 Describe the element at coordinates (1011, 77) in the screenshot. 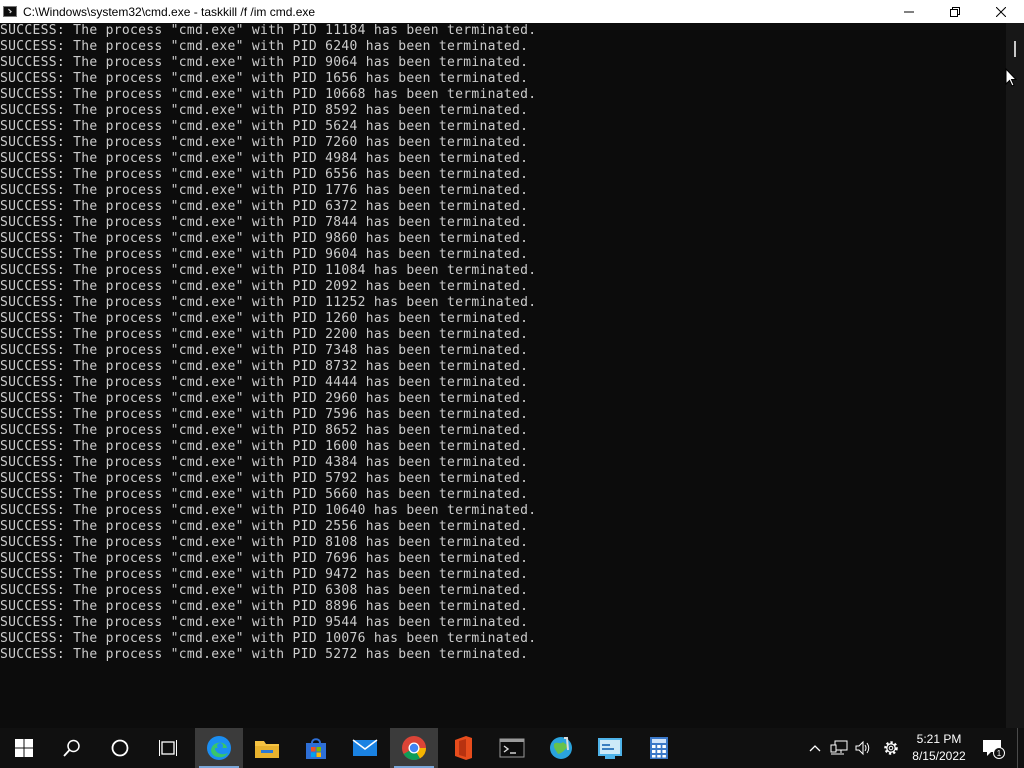

I see `mouse-pointer-icon` at that location.